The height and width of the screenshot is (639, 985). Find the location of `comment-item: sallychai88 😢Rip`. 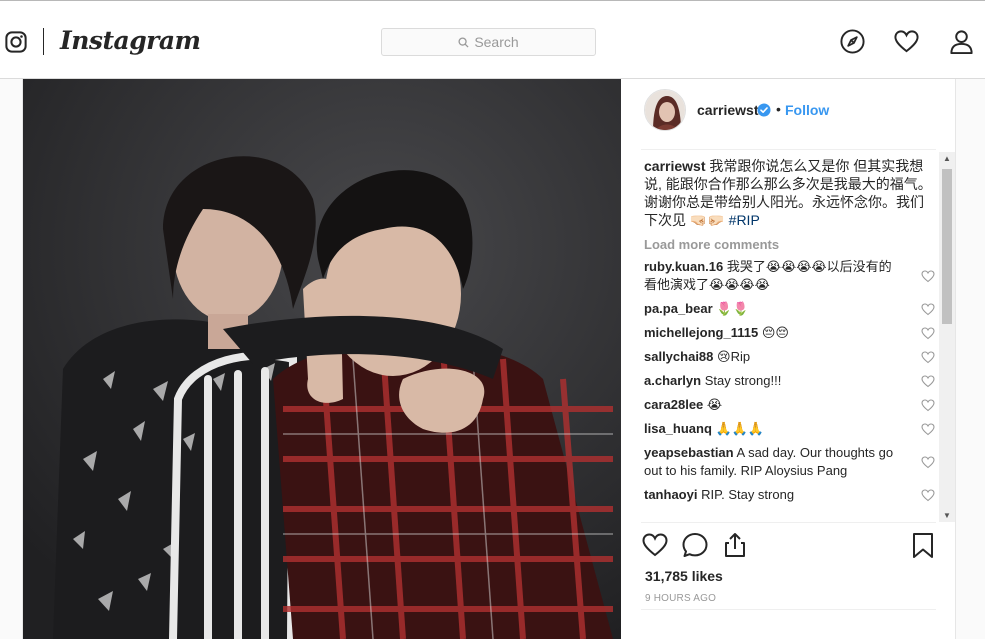

comment-item: sallychai88 😢Rip is located at coordinates (792, 357).